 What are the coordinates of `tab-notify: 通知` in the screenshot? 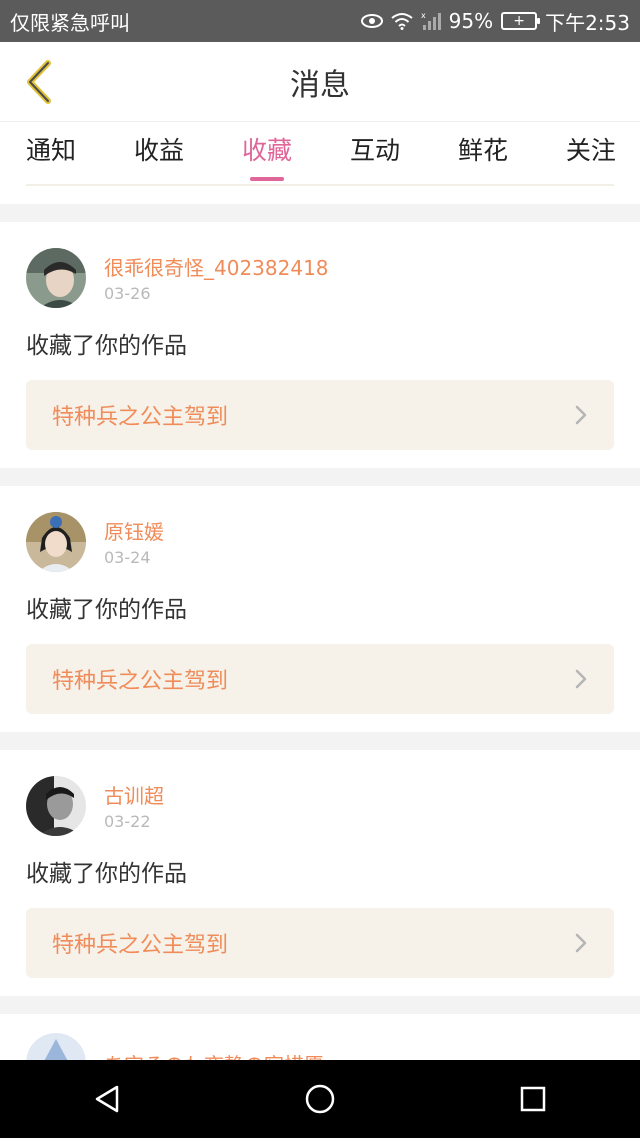 It's located at (51, 154).